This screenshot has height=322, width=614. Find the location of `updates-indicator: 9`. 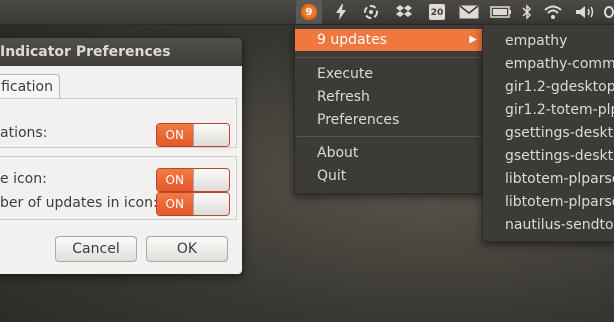

updates-indicator: 9 is located at coordinates (309, 12).